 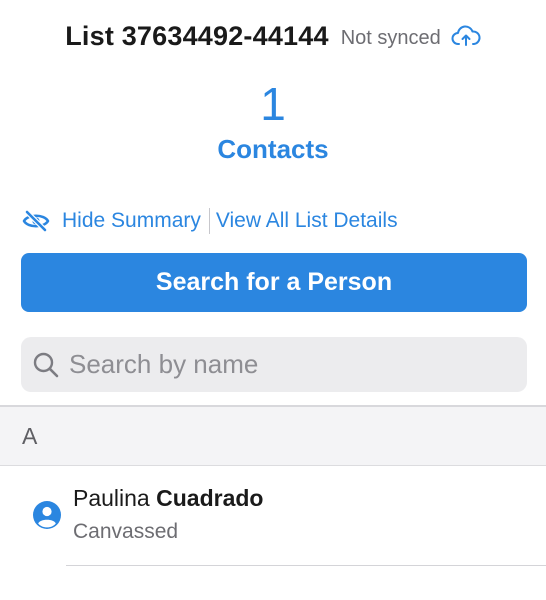 I want to click on contact-first-name: Paulina, so click(x=111, y=498).